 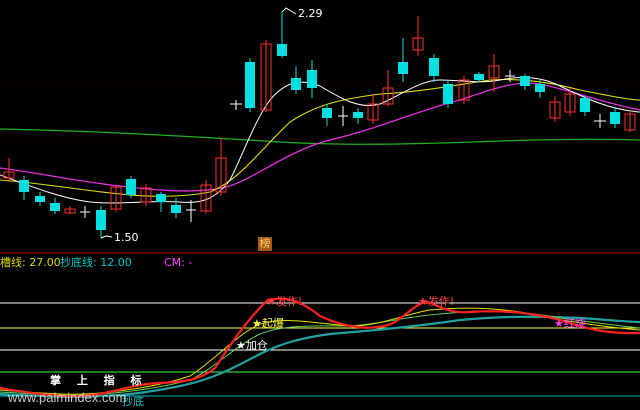 I want to click on ma-green-line, so click(x=320, y=136).